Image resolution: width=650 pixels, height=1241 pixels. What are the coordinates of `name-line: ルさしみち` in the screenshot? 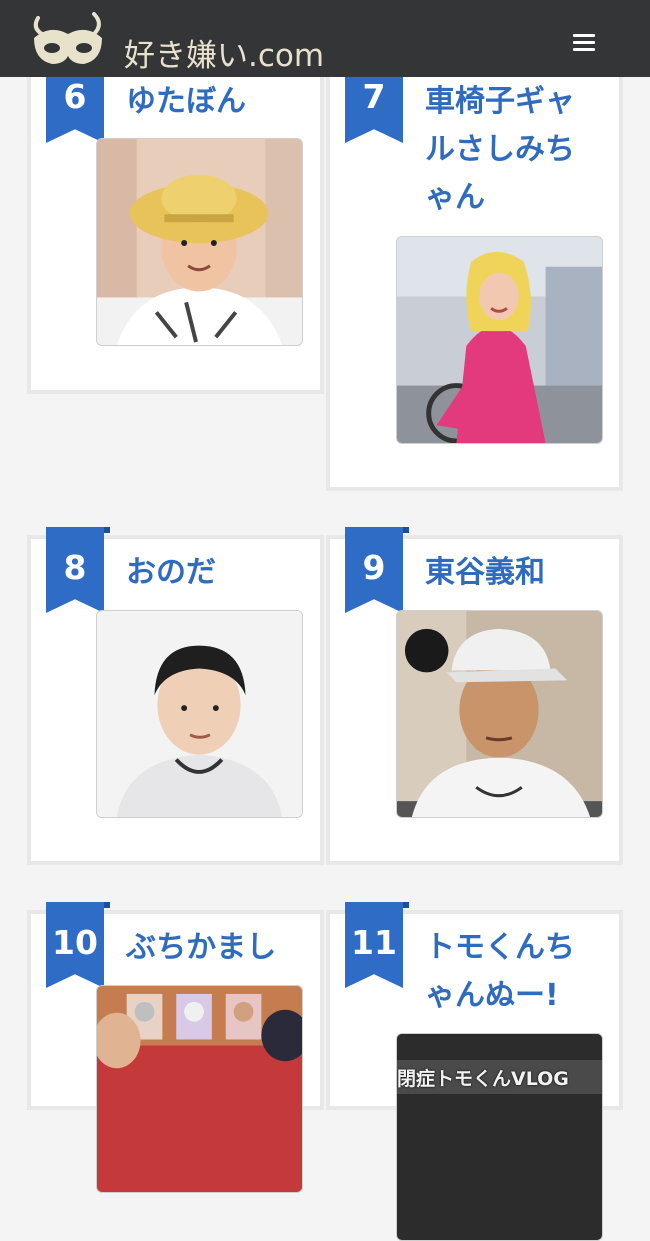 It's located at (500, 149).